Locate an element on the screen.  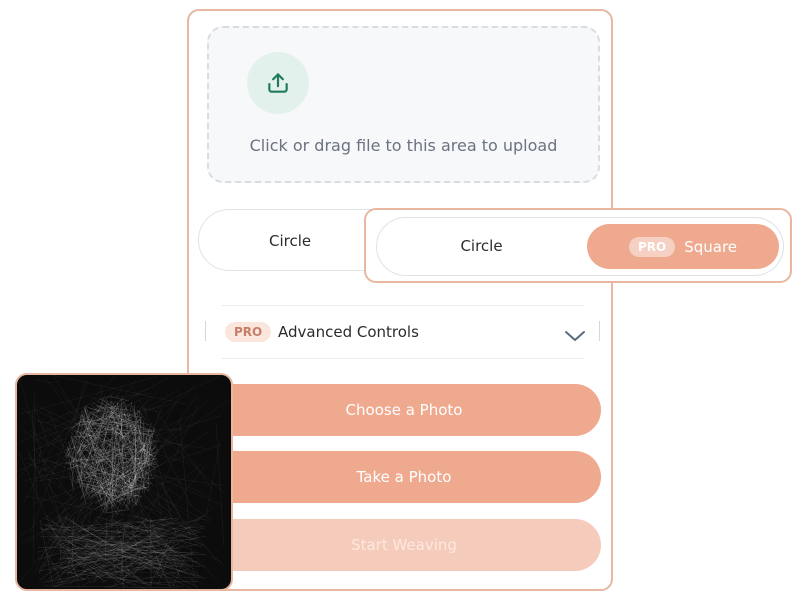
shape-option-square-label: Square is located at coordinates (711, 246).